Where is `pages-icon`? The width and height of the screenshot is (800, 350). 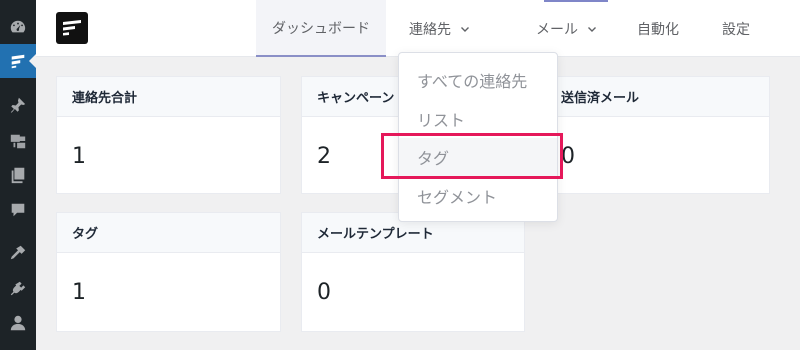
pages-icon is located at coordinates (18, 175).